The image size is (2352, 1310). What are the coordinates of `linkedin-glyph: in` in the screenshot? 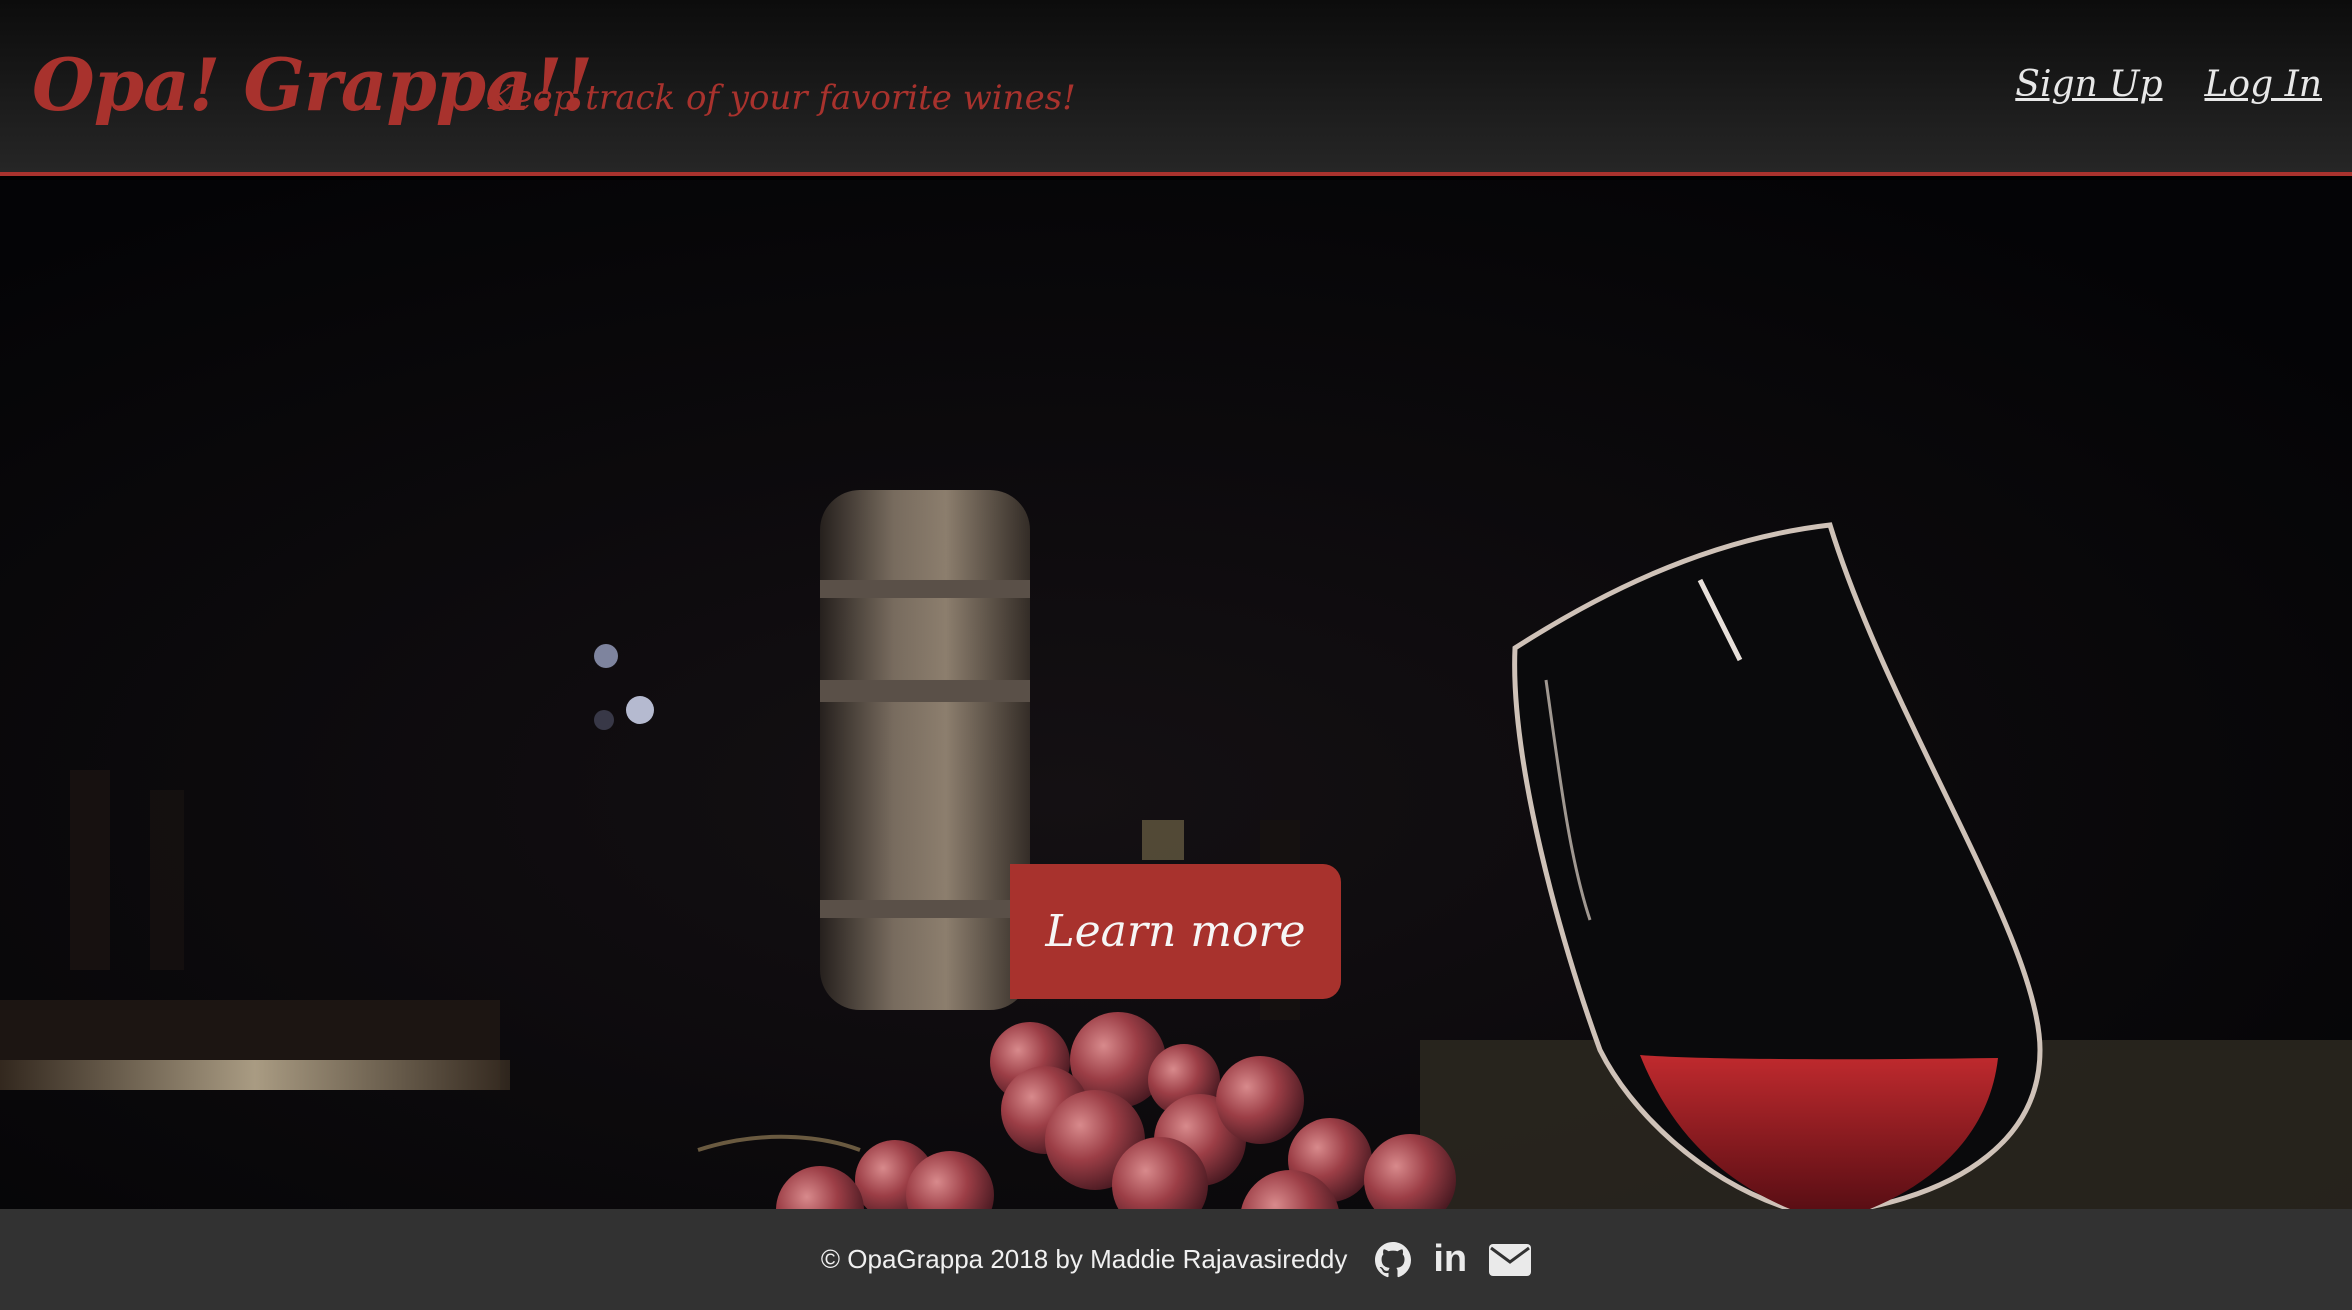 It's located at (1450, 1259).